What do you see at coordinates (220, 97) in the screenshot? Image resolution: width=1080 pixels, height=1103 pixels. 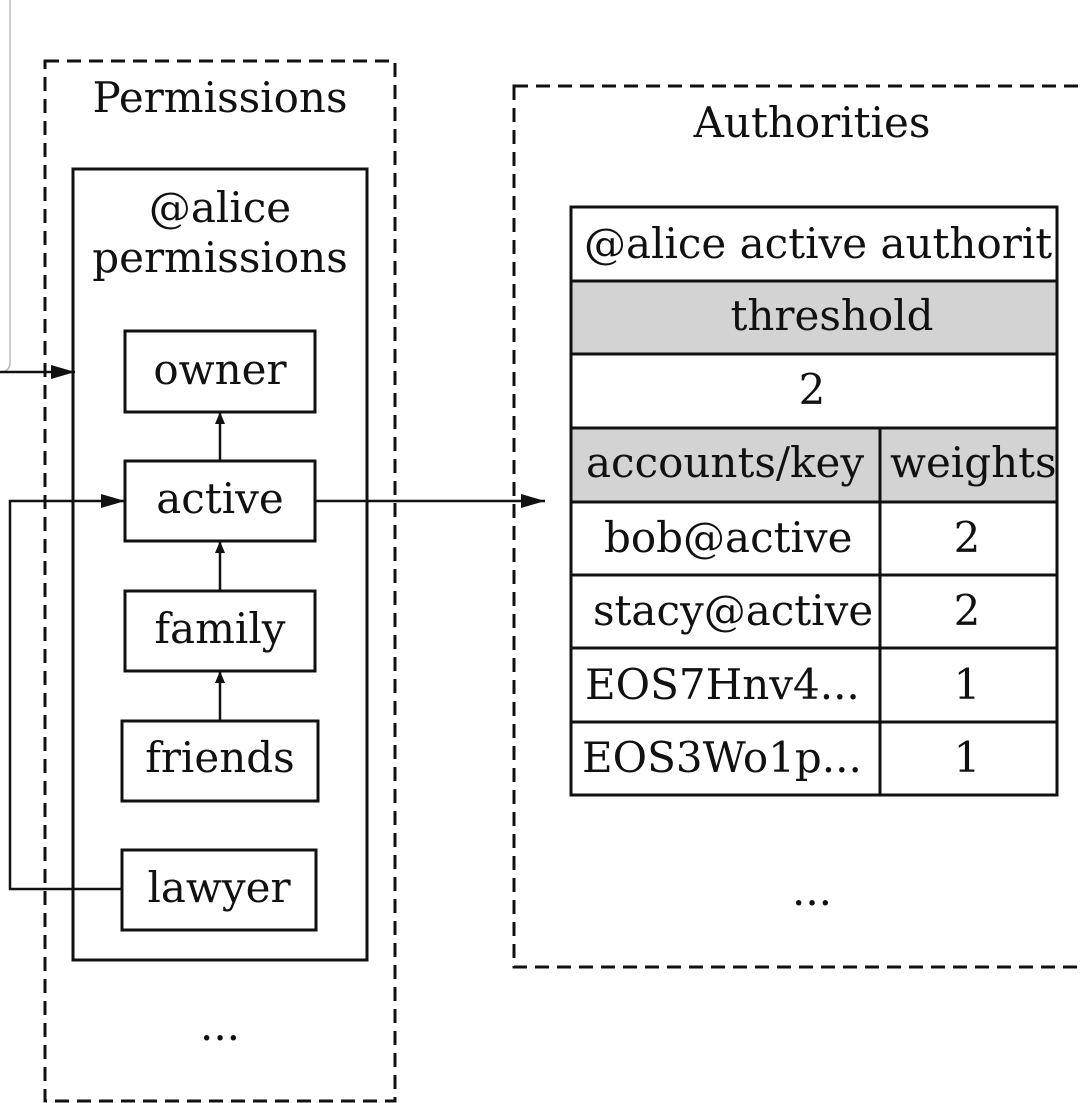 I see `permissions-title: Permissions` at bounding box center [220, 97].